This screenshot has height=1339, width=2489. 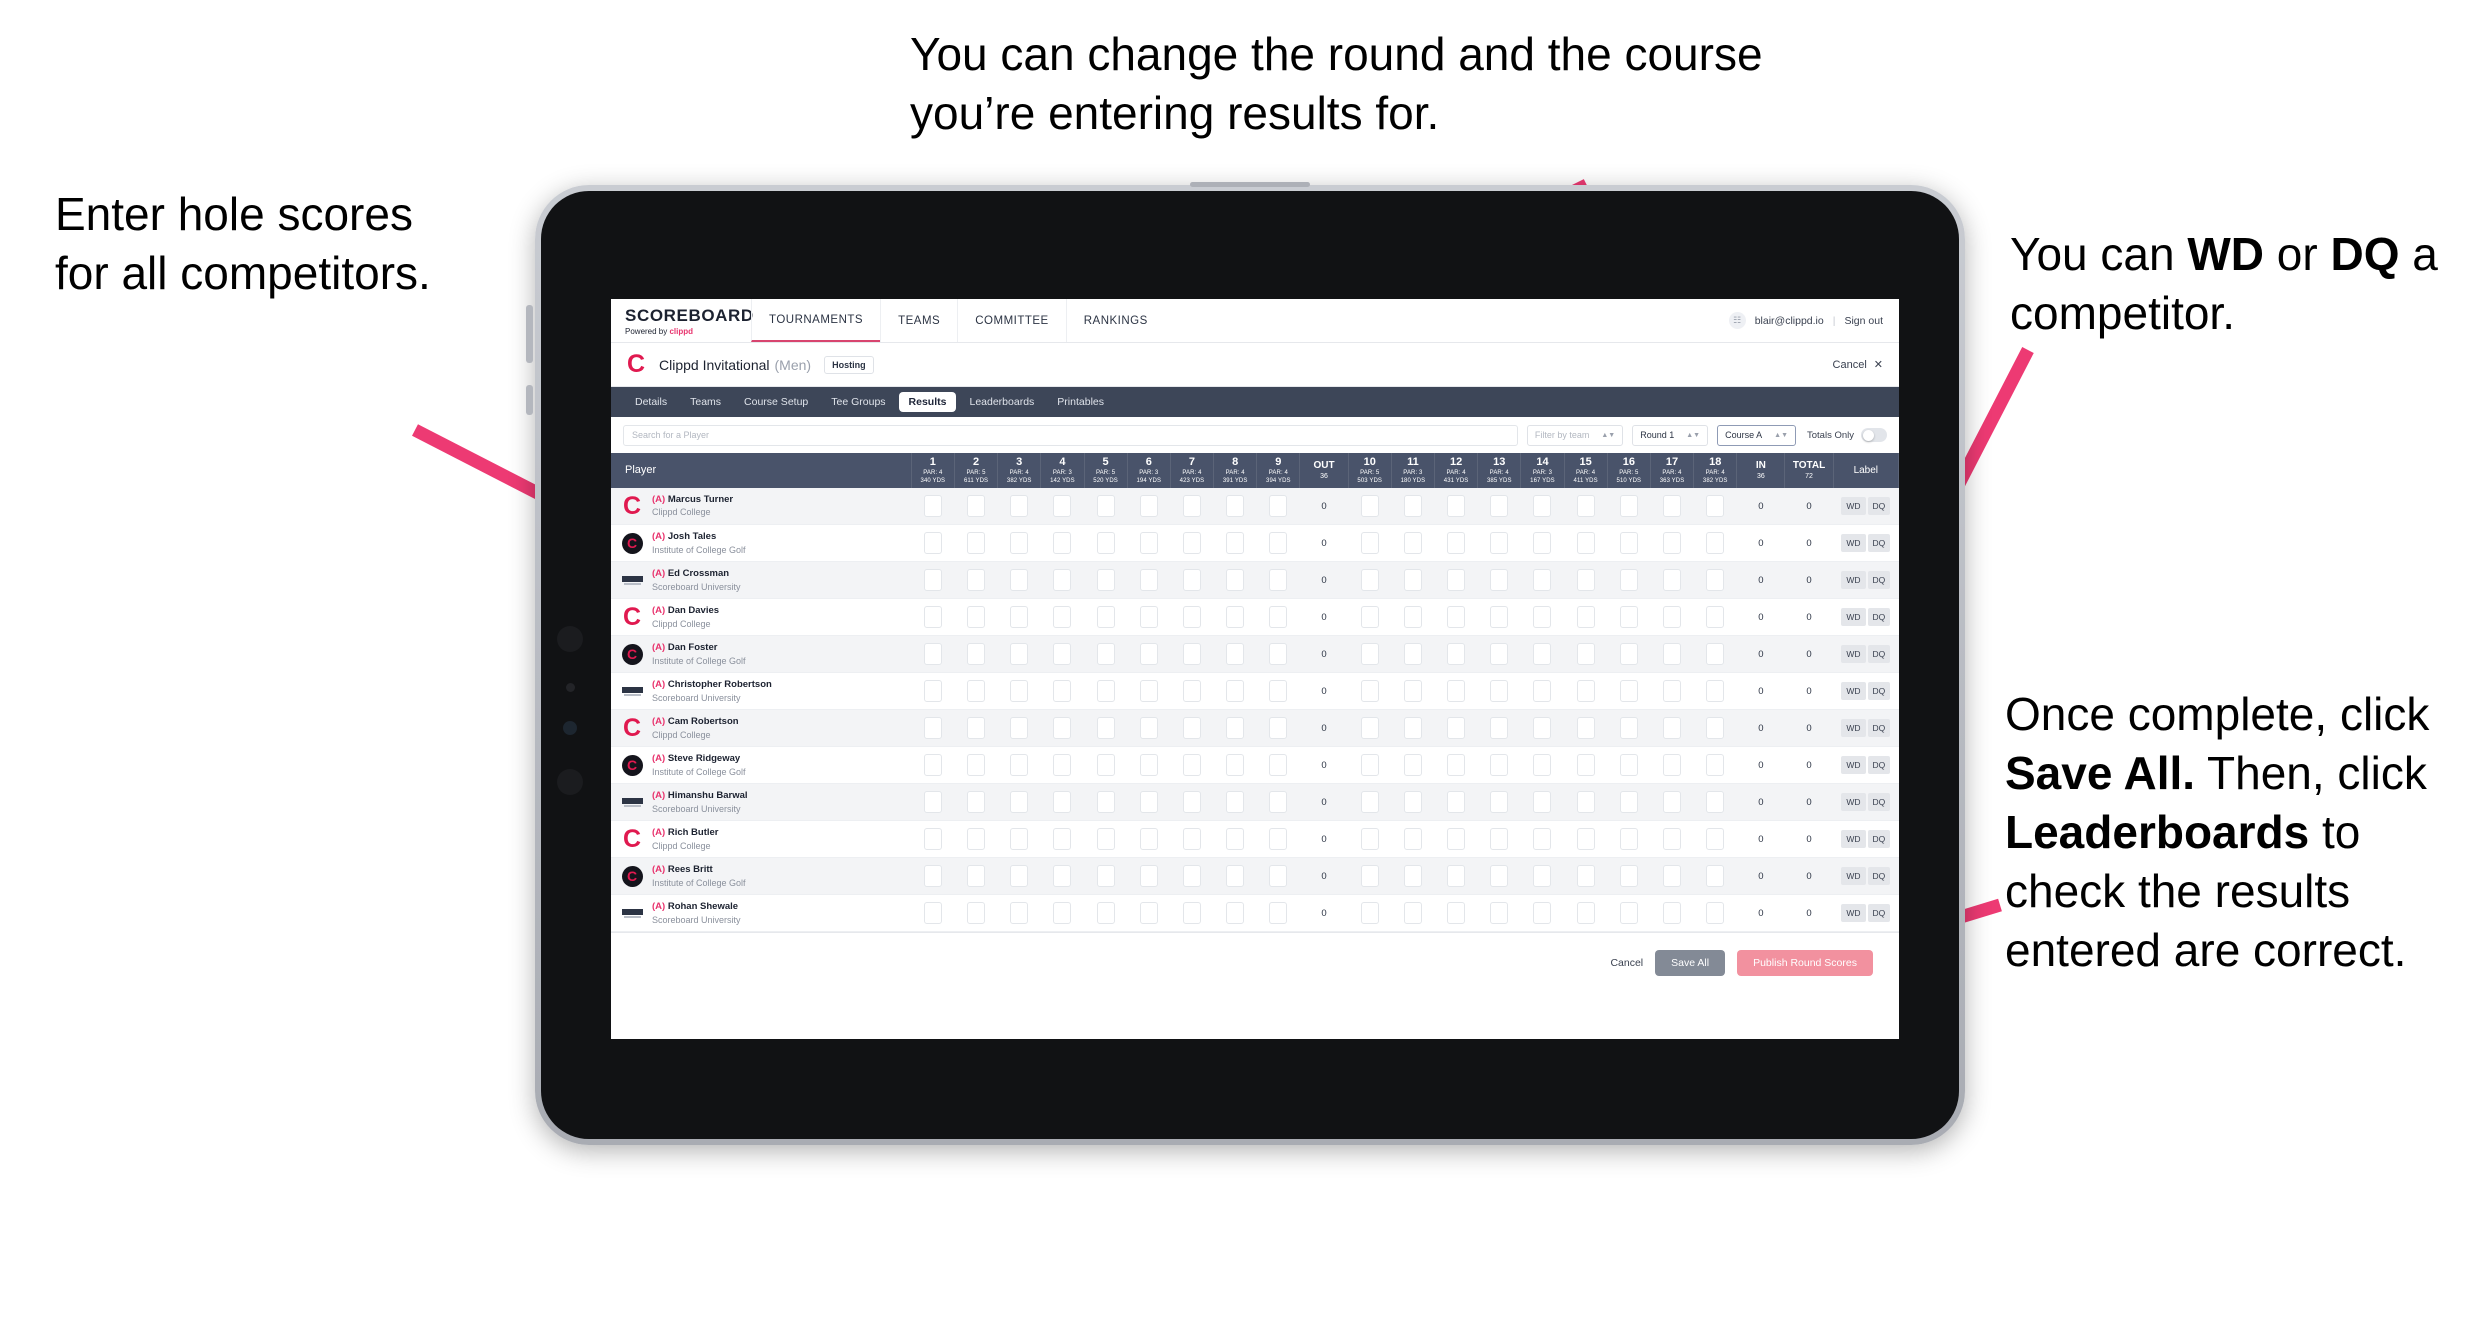 What do you see at coordinates (918, 320) in the screenshot?
I see `nav-item-teams: TEAMS` at bounding box center [918, 320].